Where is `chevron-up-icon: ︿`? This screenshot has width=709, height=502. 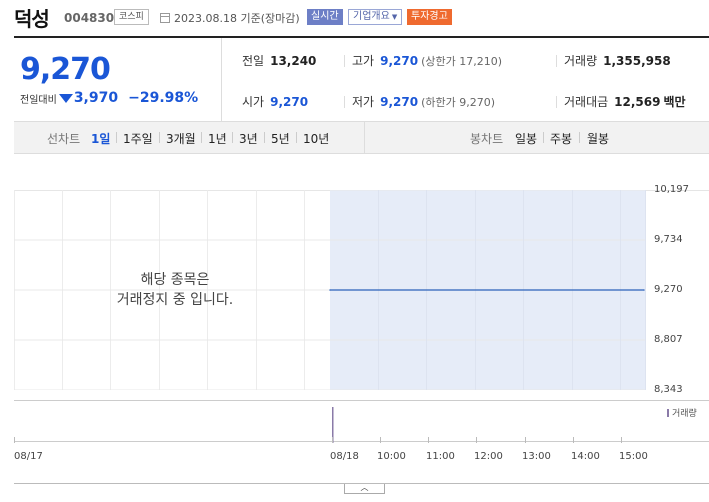 chevron-up-icon: ︿ is located at coordinates (364, 487).